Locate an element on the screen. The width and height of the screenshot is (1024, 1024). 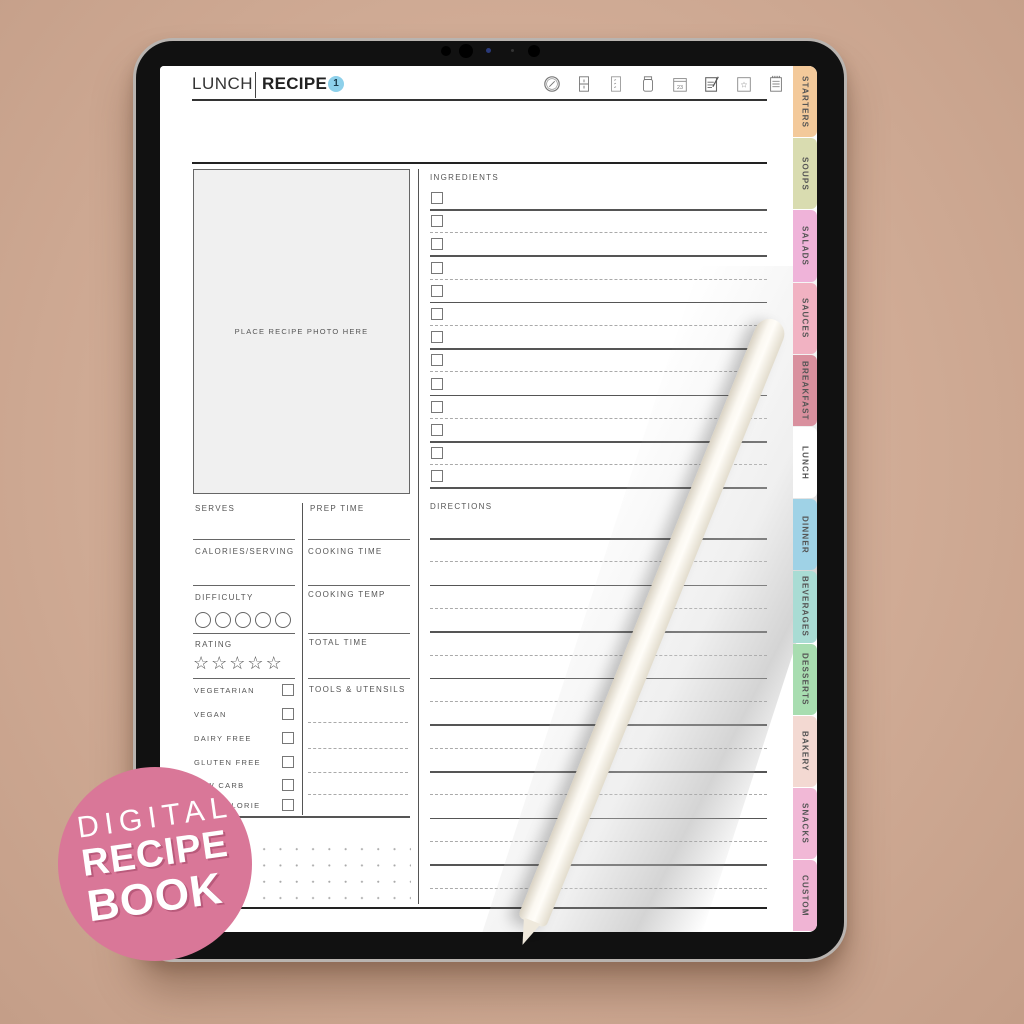
prep-time-field is located at coordinates (359, 539).